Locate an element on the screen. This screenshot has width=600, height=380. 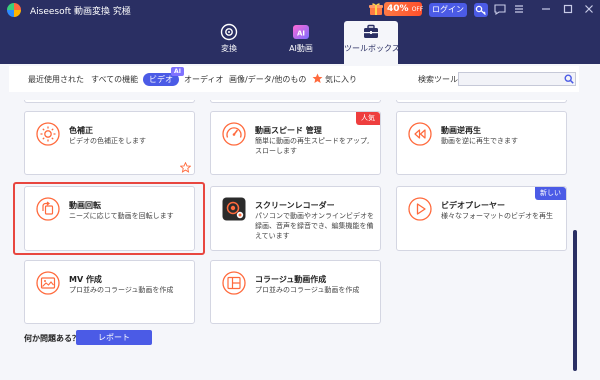
color-correction-icon is located at coordinates (48, 134).